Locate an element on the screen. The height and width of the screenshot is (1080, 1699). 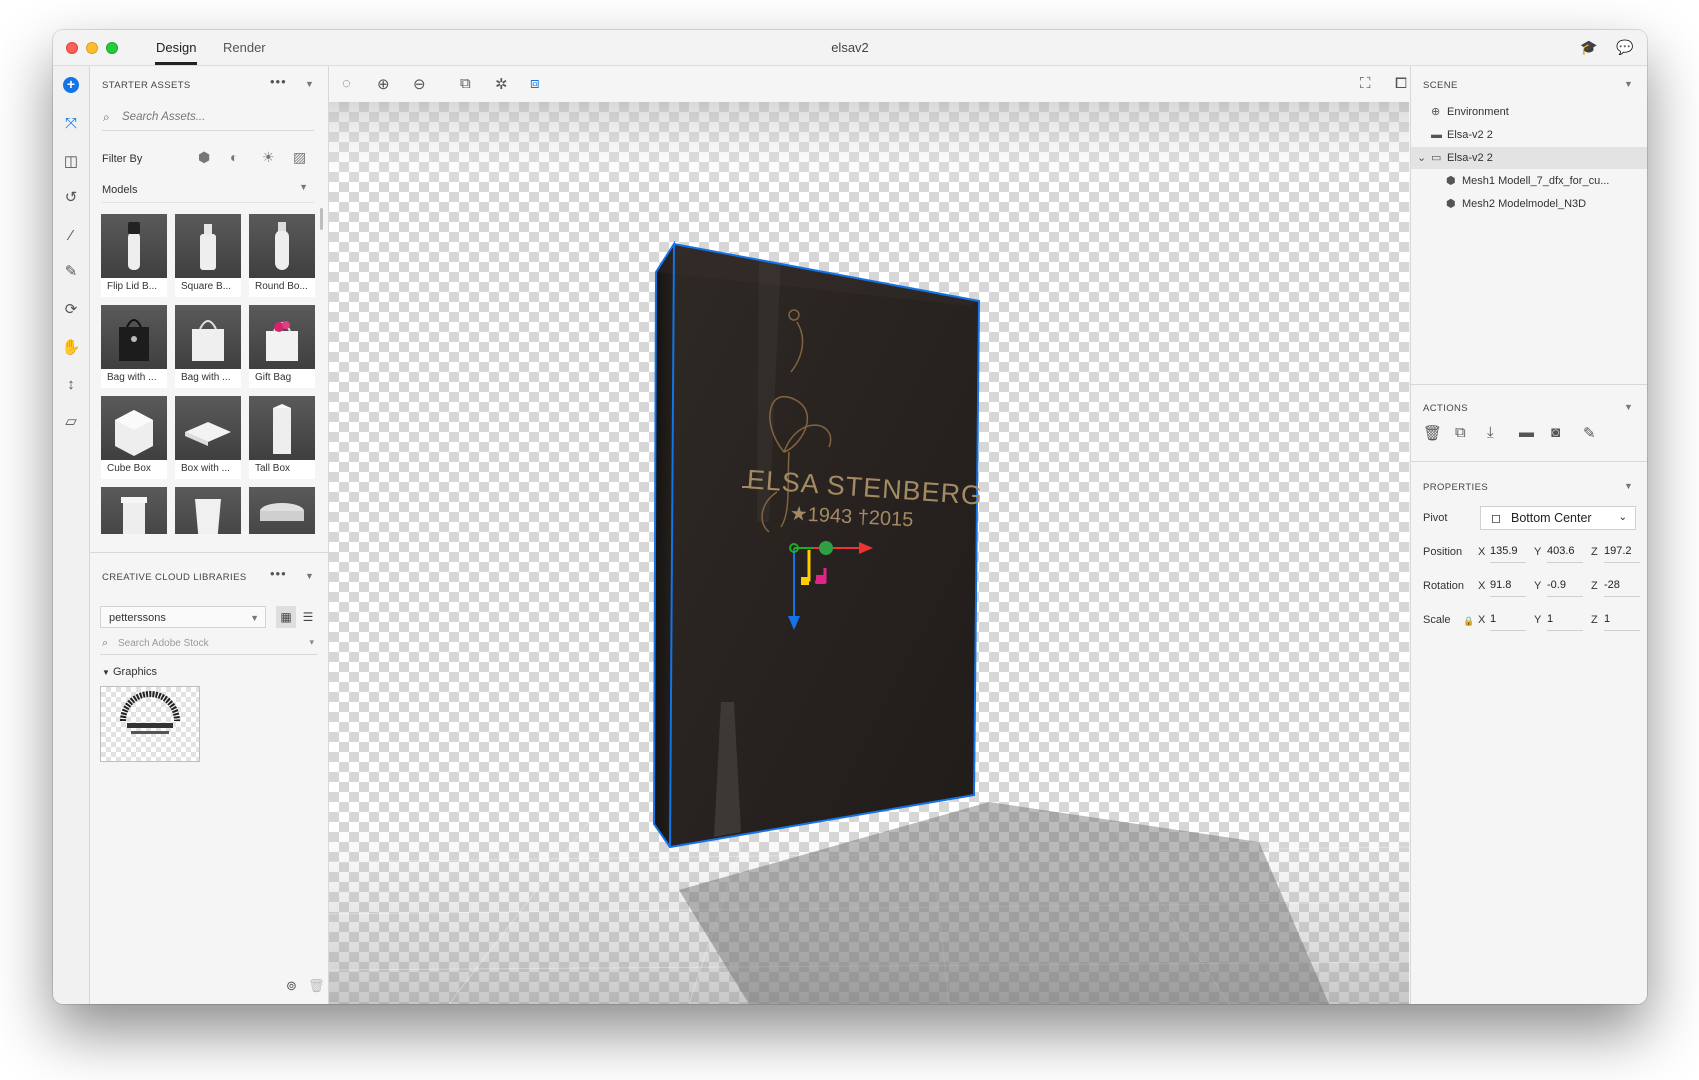
subtract-selection-icon: ⊖ is located at coordinates (419, 84).